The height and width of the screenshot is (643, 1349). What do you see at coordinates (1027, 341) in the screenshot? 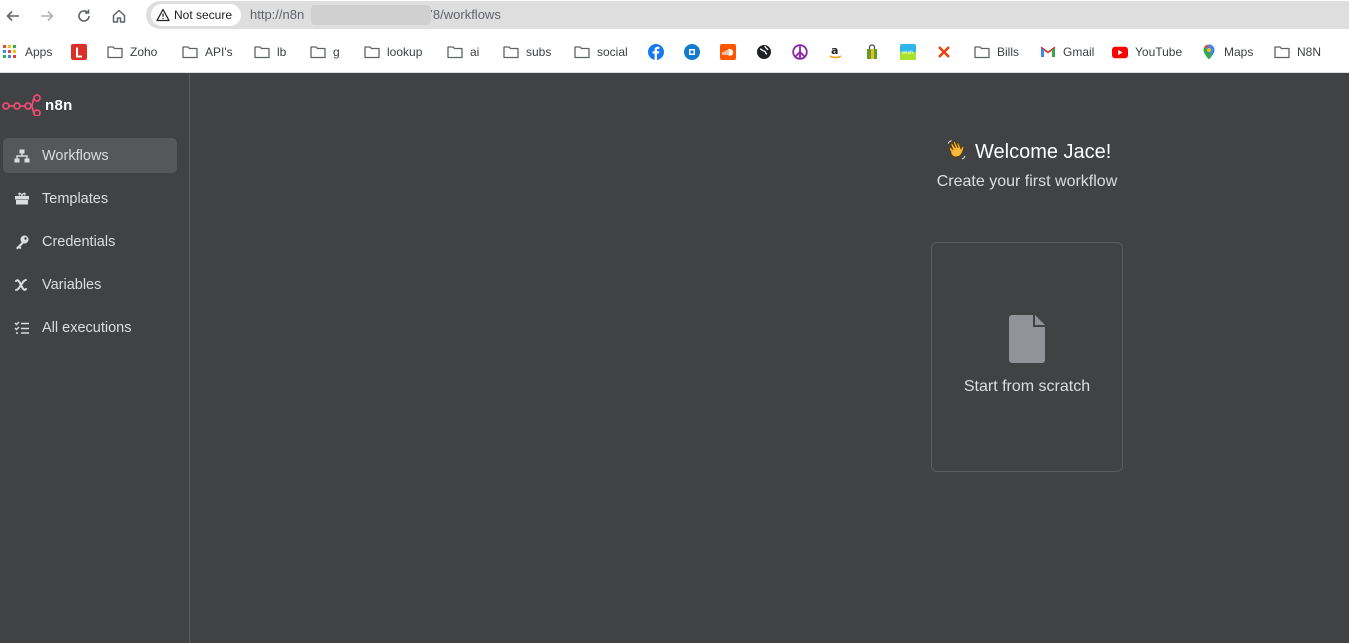
I see `file-icon` at bounding box center [1027, 341].